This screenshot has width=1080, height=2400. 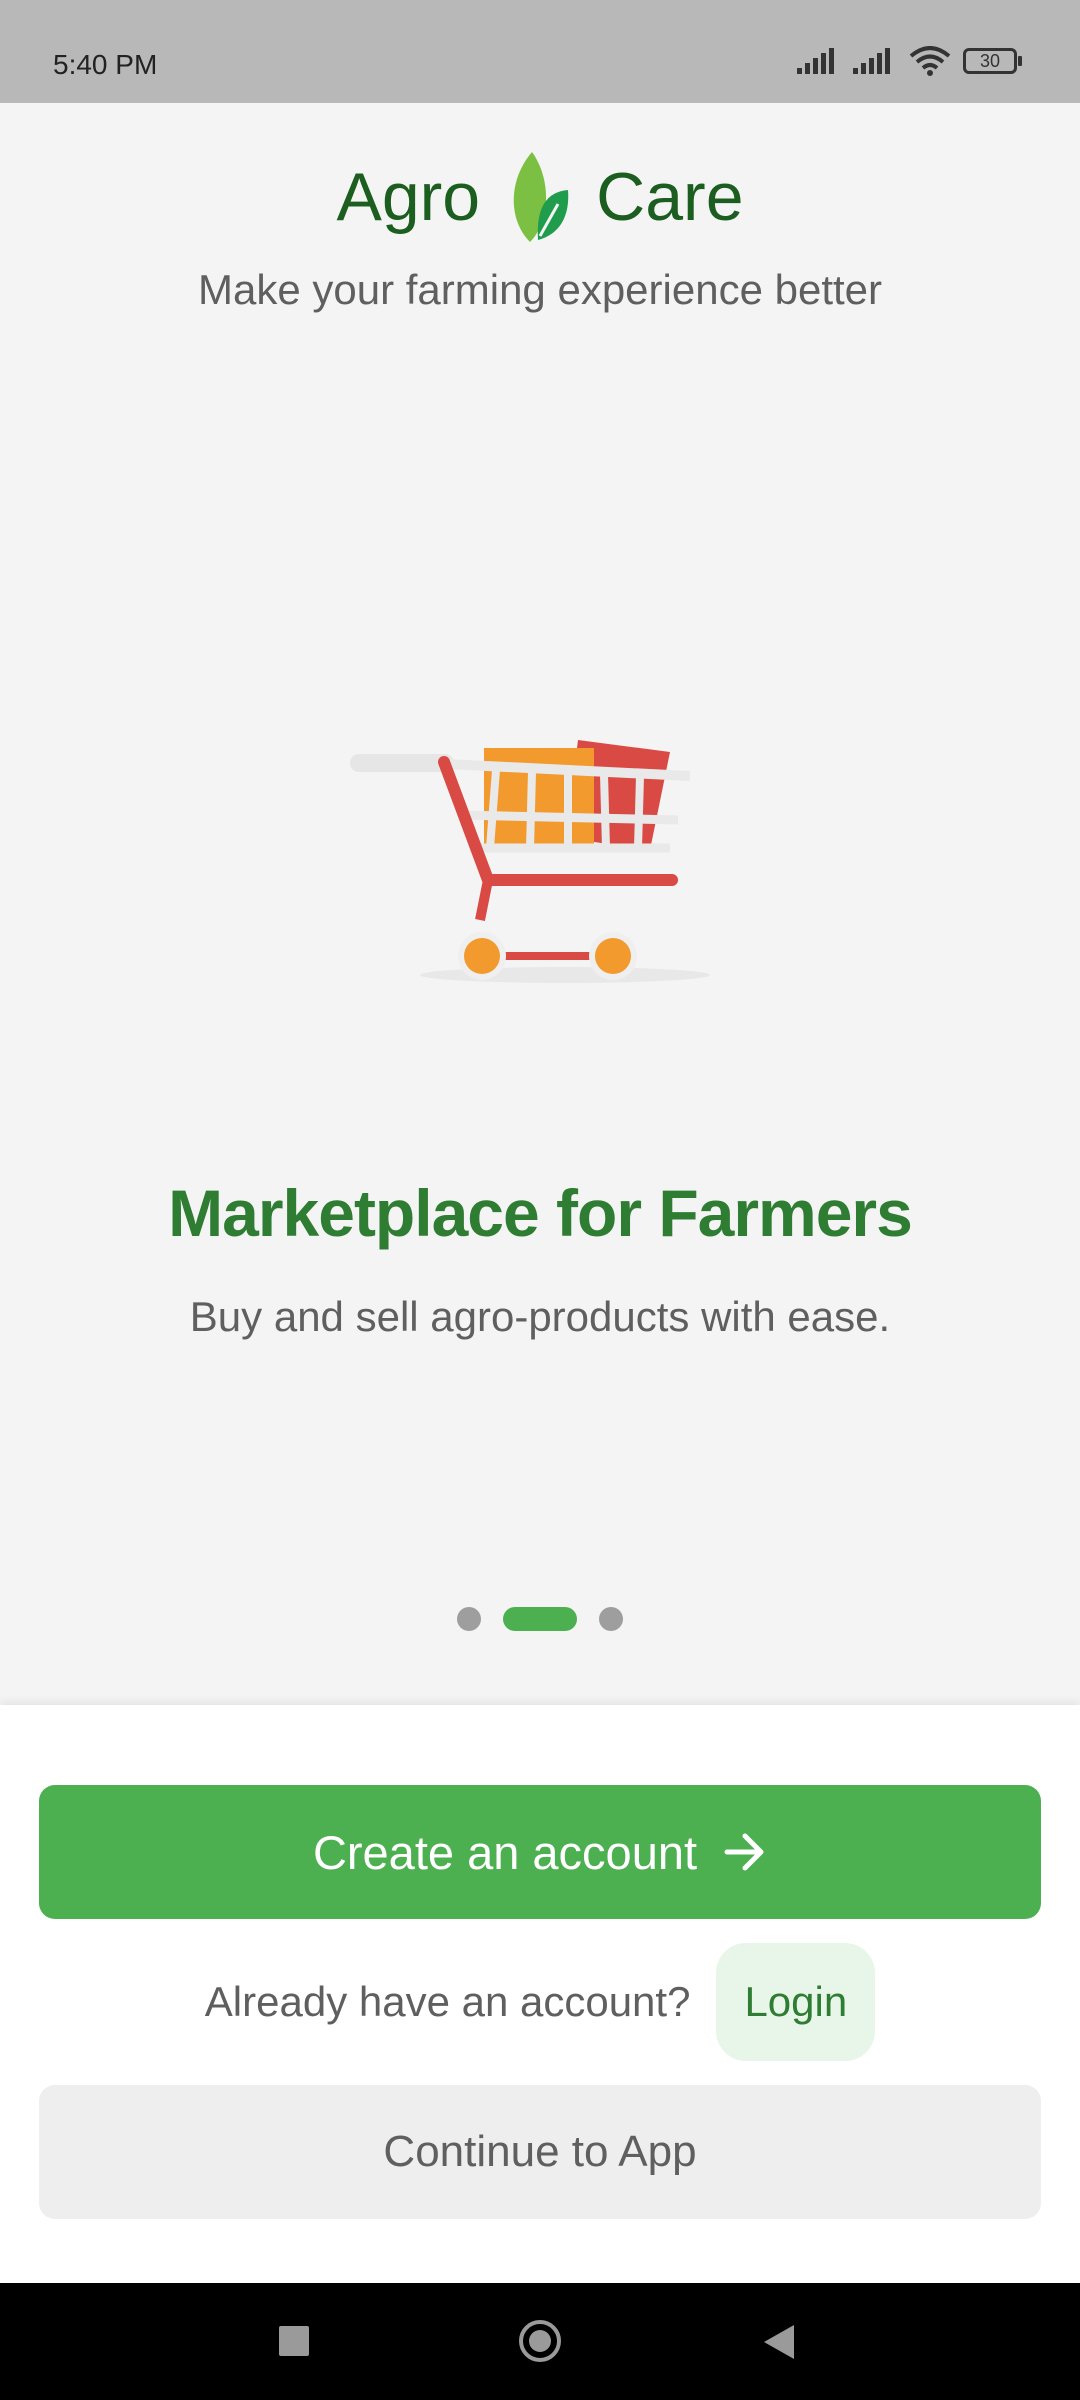 I want to click on brand-logo: Agro Care, so click(x=540, y=197).